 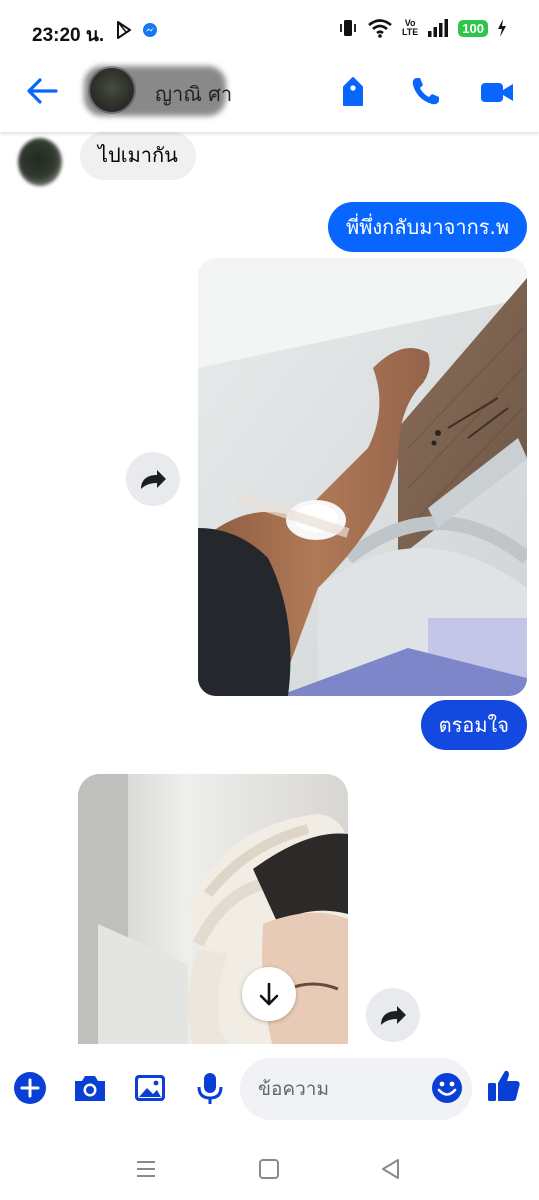 What do you see at coordinates (269, 1090) in the screenshot?
I see `message-composer` at bounding box center [269, 1090].